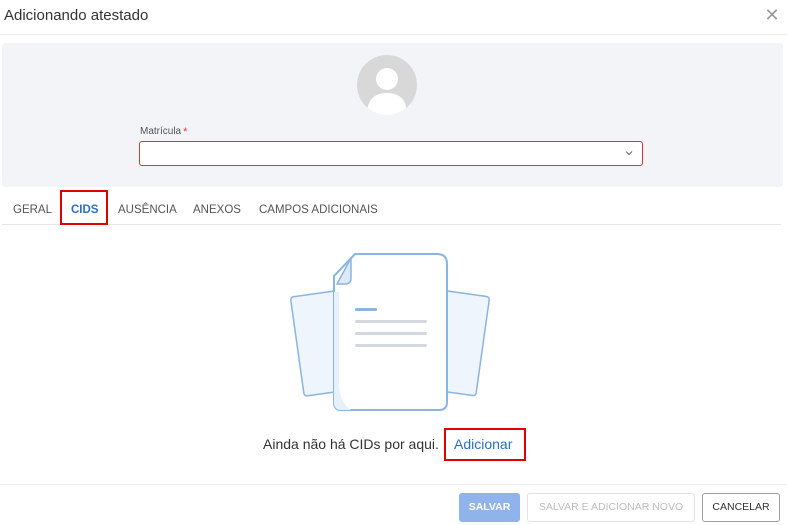 The height and width of the screenshot is (525, 787). I want to click on empty-documents-icon, so click(390, 332).